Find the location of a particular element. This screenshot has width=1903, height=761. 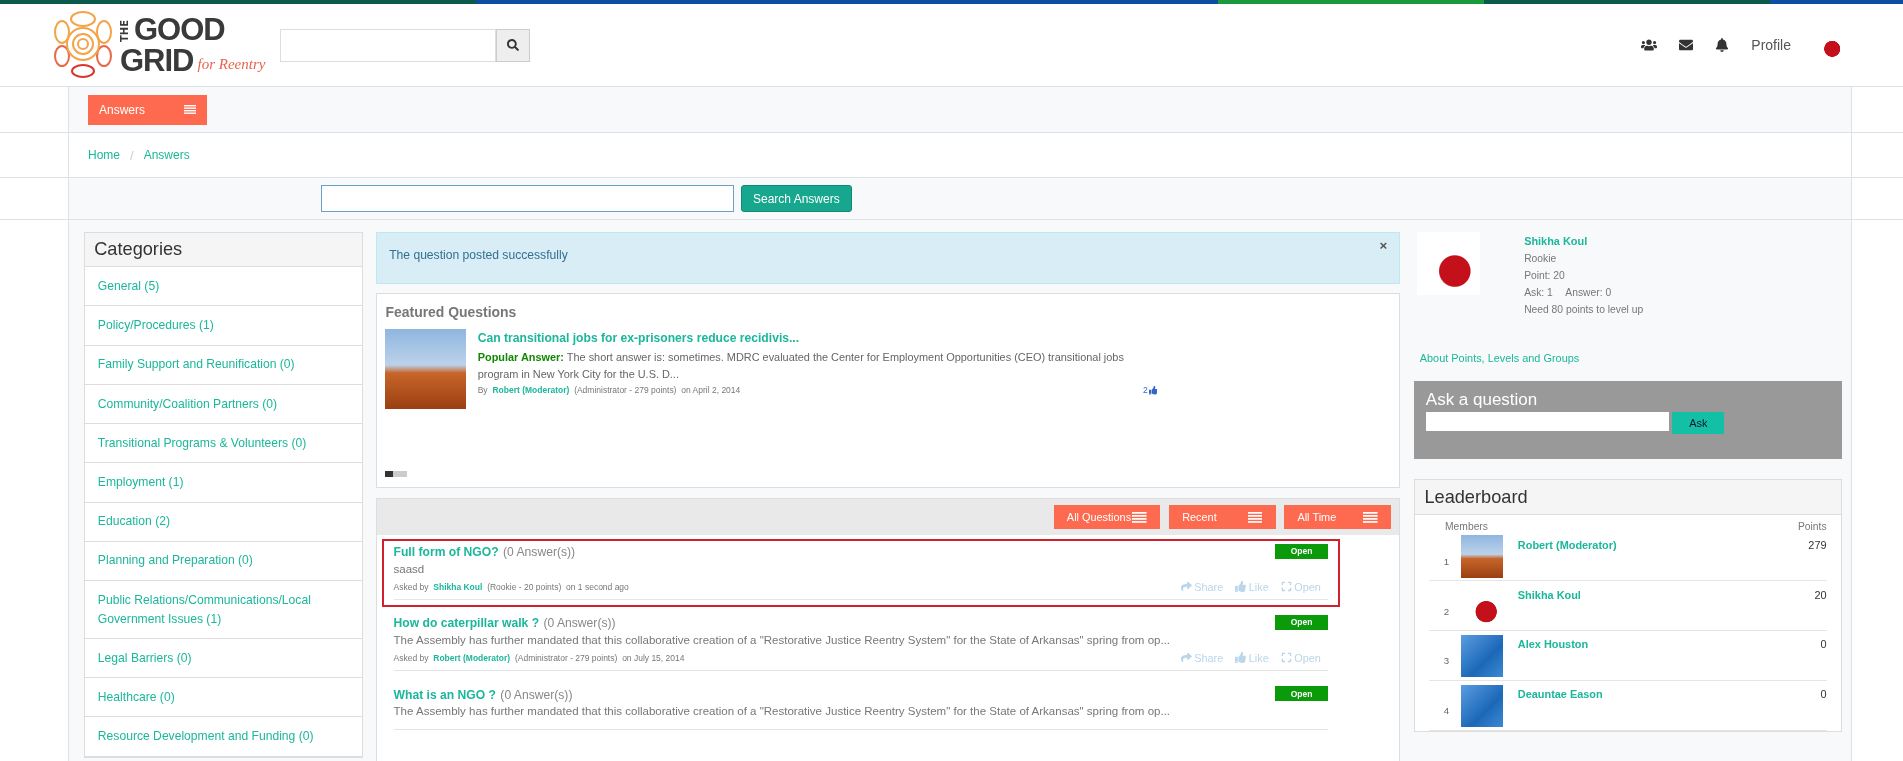

filter-dropdown-button: All Questions is located at coordinates (1107, 517).